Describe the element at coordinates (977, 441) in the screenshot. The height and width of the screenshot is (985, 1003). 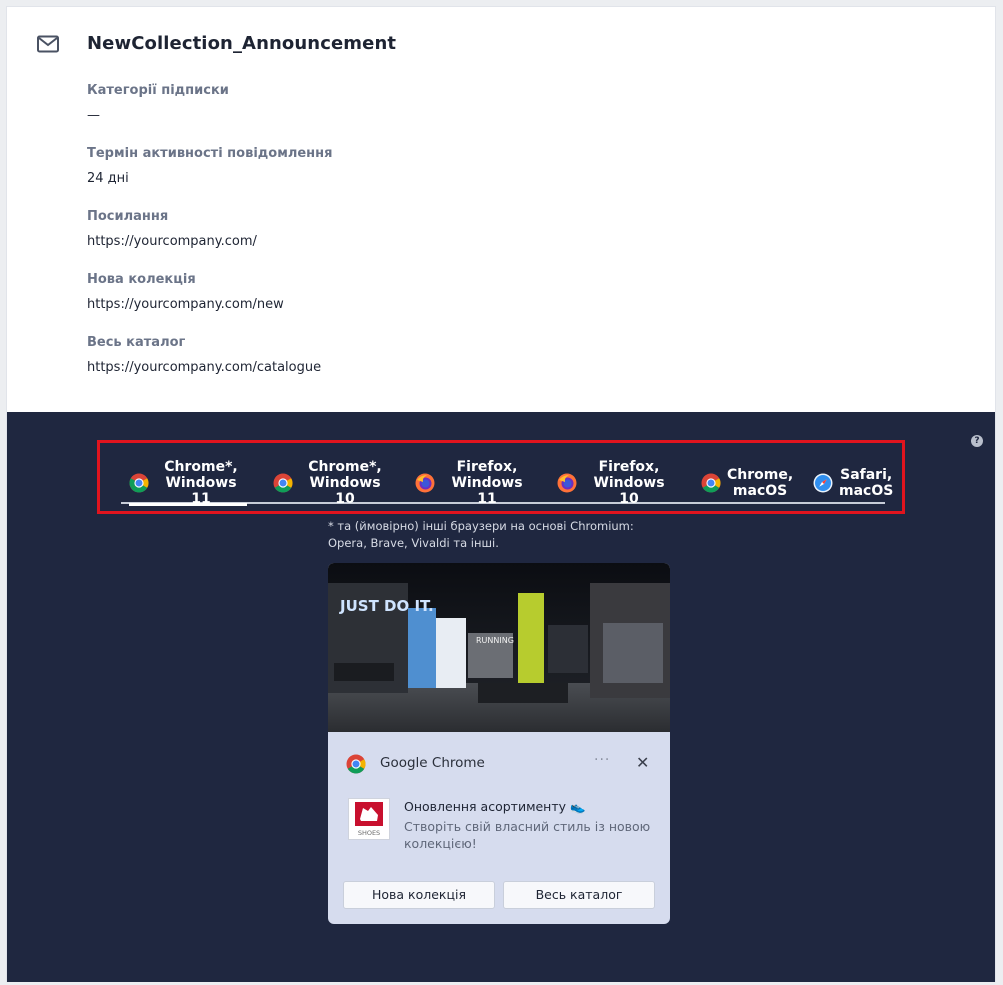
I see `help-icon: ?` at that location.